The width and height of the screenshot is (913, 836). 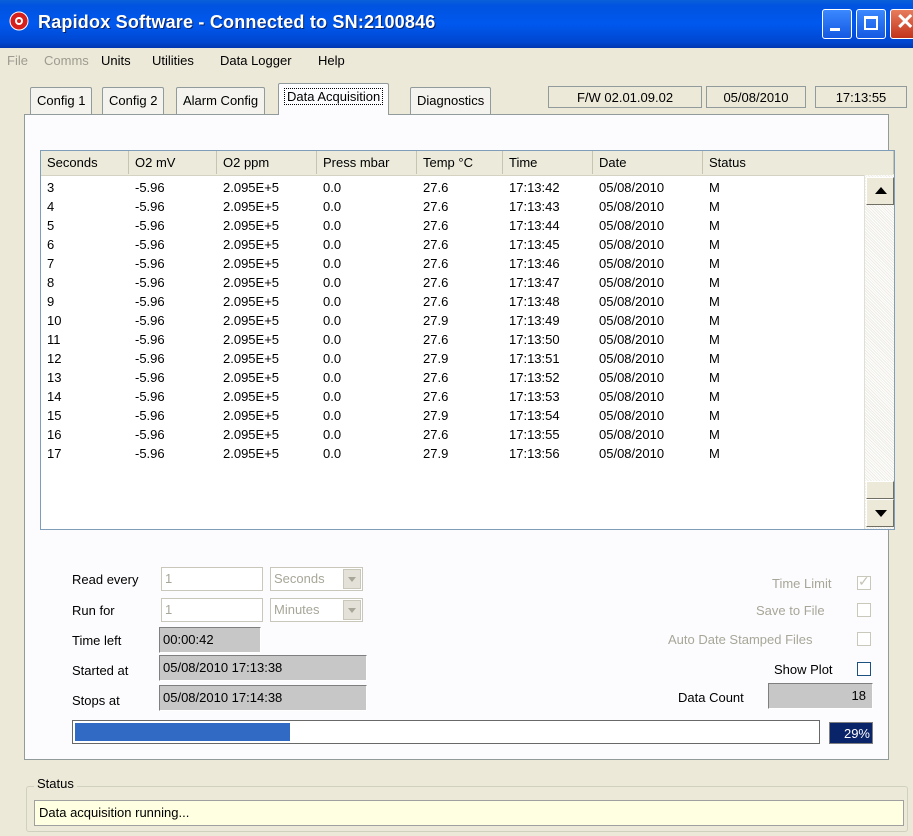 I want to click on run-for-unit-select: Minutes, so click(x=316, y=610).